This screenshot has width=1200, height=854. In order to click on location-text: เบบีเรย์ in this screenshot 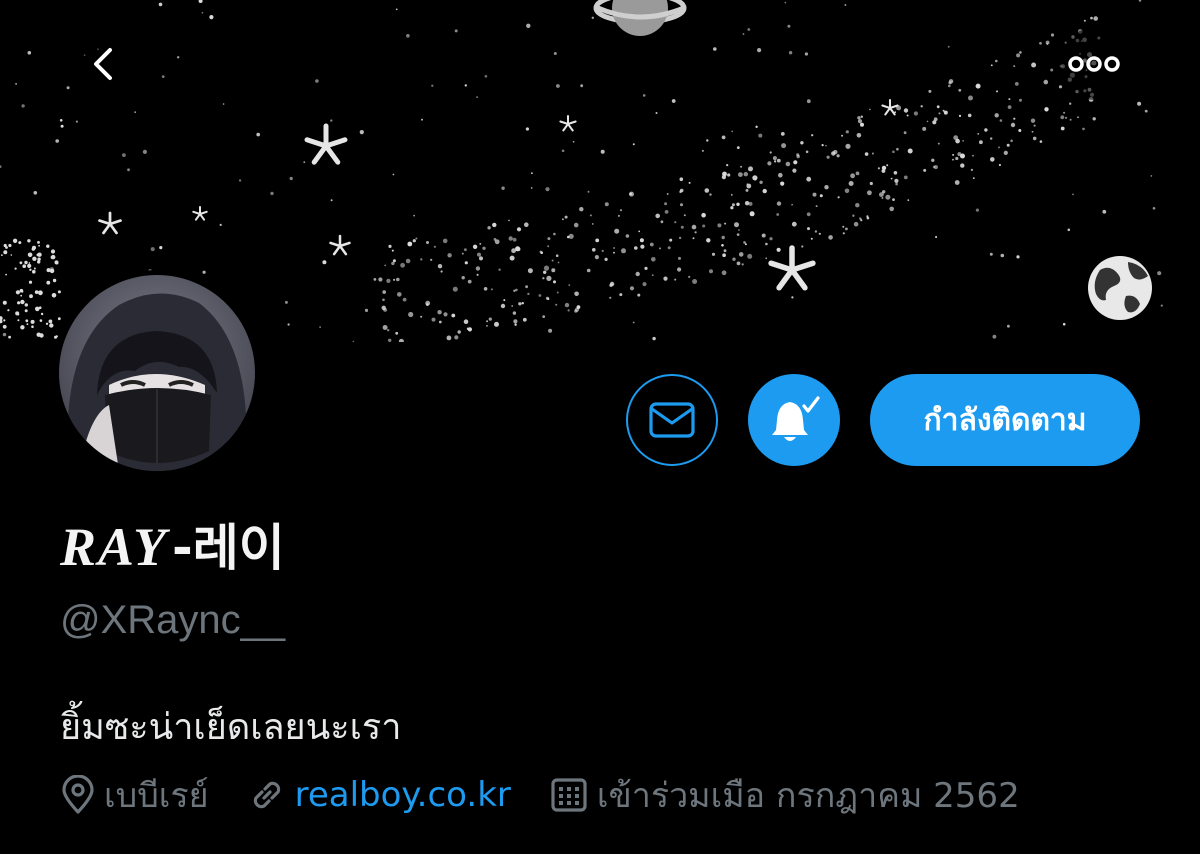, I will do `click(156, 796)`.